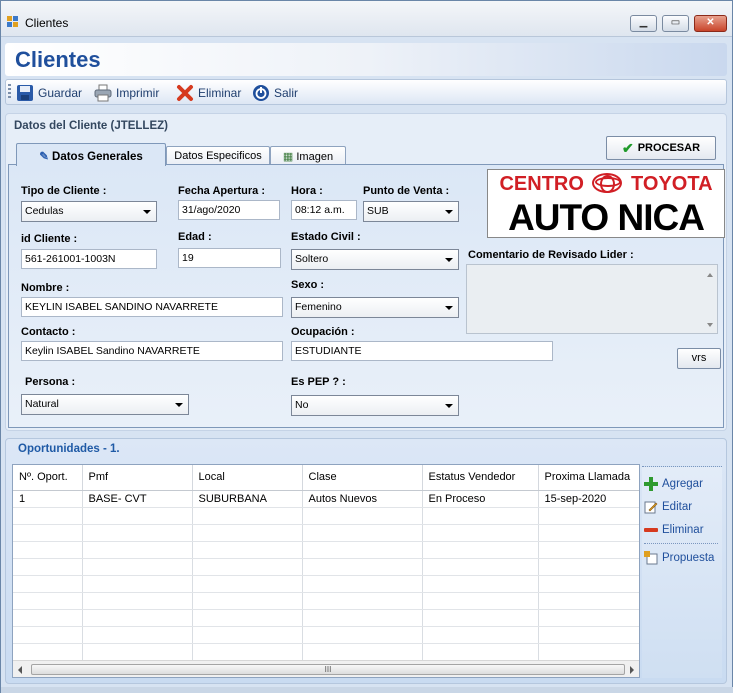  I want to click on punto-venta-select: SUB, so click(411, 211).